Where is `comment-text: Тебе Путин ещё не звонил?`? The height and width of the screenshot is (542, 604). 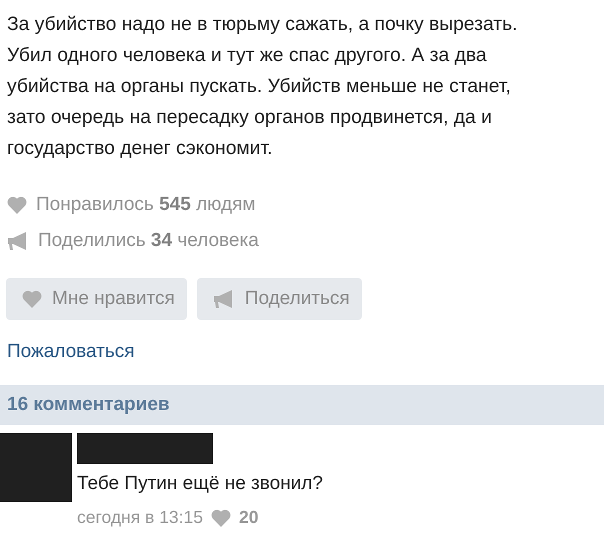
comment-text: Тебе Путин ещё не звонил? is located at coordinates (200, 484).